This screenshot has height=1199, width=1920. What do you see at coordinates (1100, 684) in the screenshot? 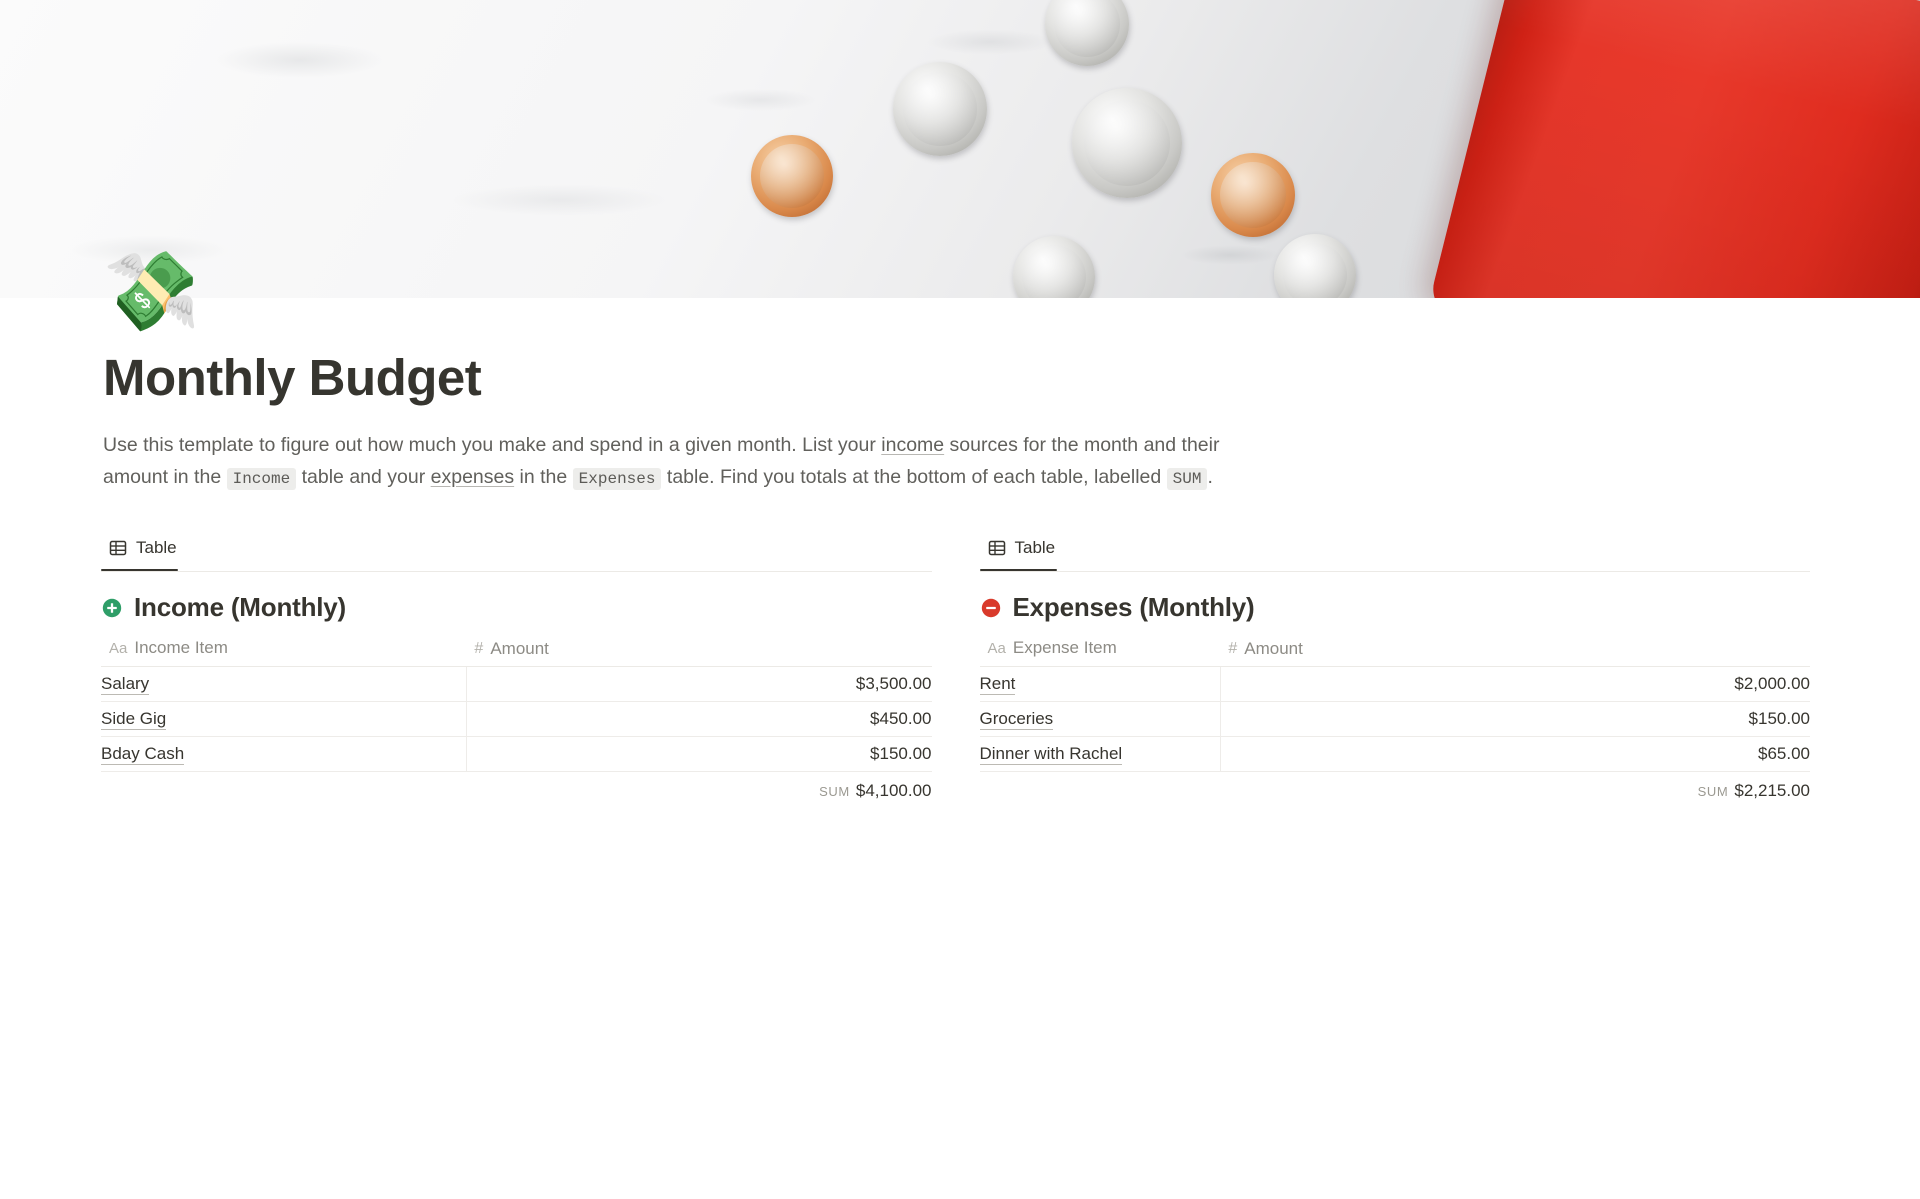
I see `expenses-row-name: Rent` at bounding box center [1100, 684].